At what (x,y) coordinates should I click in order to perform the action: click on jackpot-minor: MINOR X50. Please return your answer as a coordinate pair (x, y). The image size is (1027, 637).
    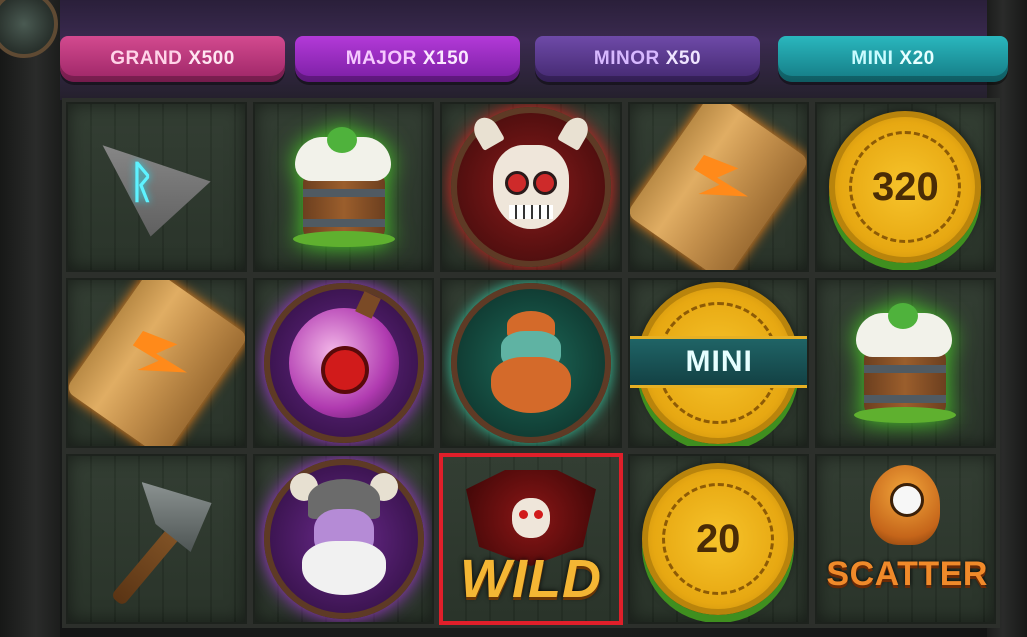
    Looking at the image, I should click on (647, 59).